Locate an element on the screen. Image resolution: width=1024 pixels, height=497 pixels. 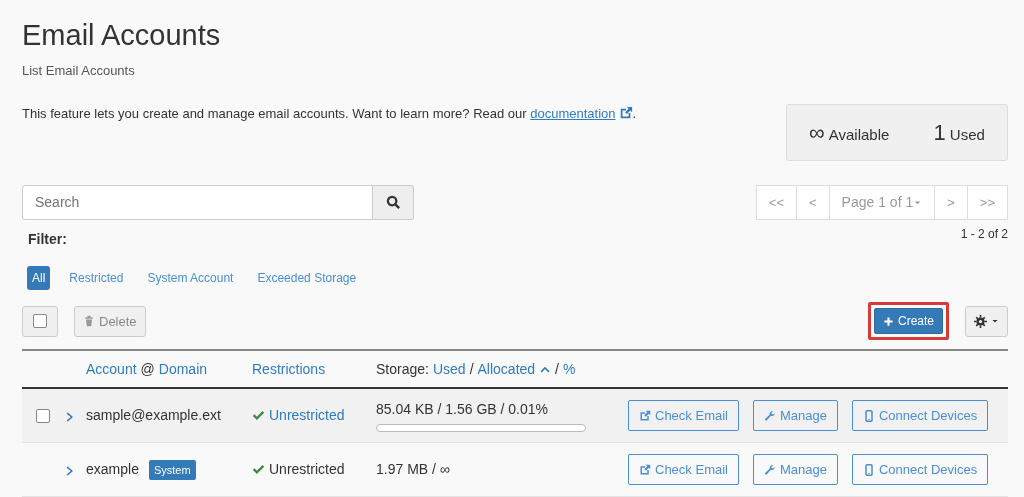
system-badge: System is located at coordinates (172, 470).